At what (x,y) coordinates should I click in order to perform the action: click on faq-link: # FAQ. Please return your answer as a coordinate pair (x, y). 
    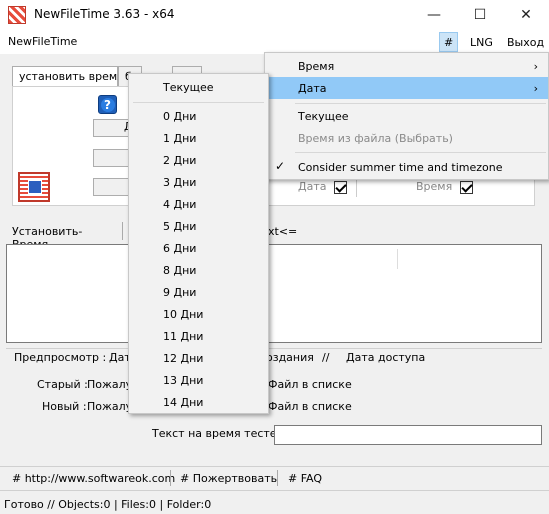
    Looking at the image, I should click on (305, 478).